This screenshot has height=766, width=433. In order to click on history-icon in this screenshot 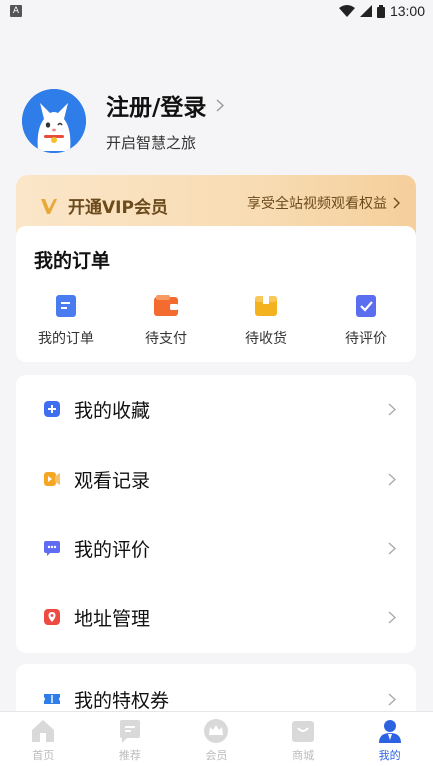, I will do `click(52, 479)`.